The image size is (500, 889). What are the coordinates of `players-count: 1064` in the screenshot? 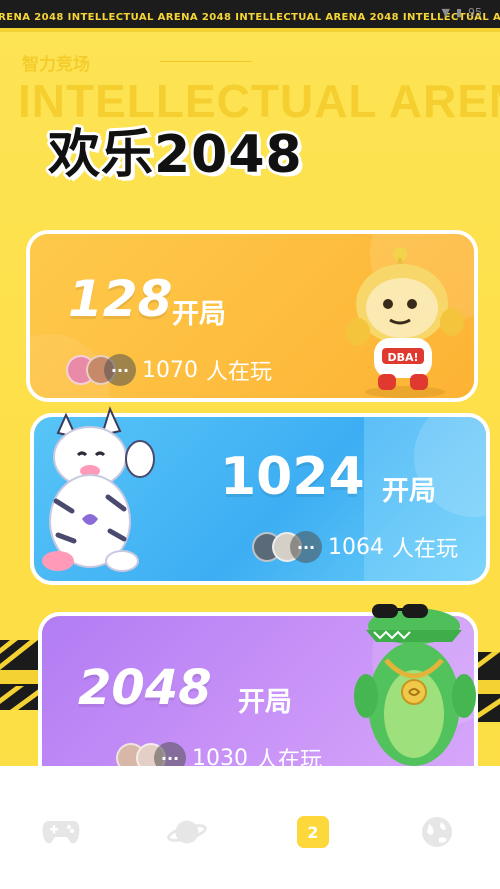 It's located at (356, 547).